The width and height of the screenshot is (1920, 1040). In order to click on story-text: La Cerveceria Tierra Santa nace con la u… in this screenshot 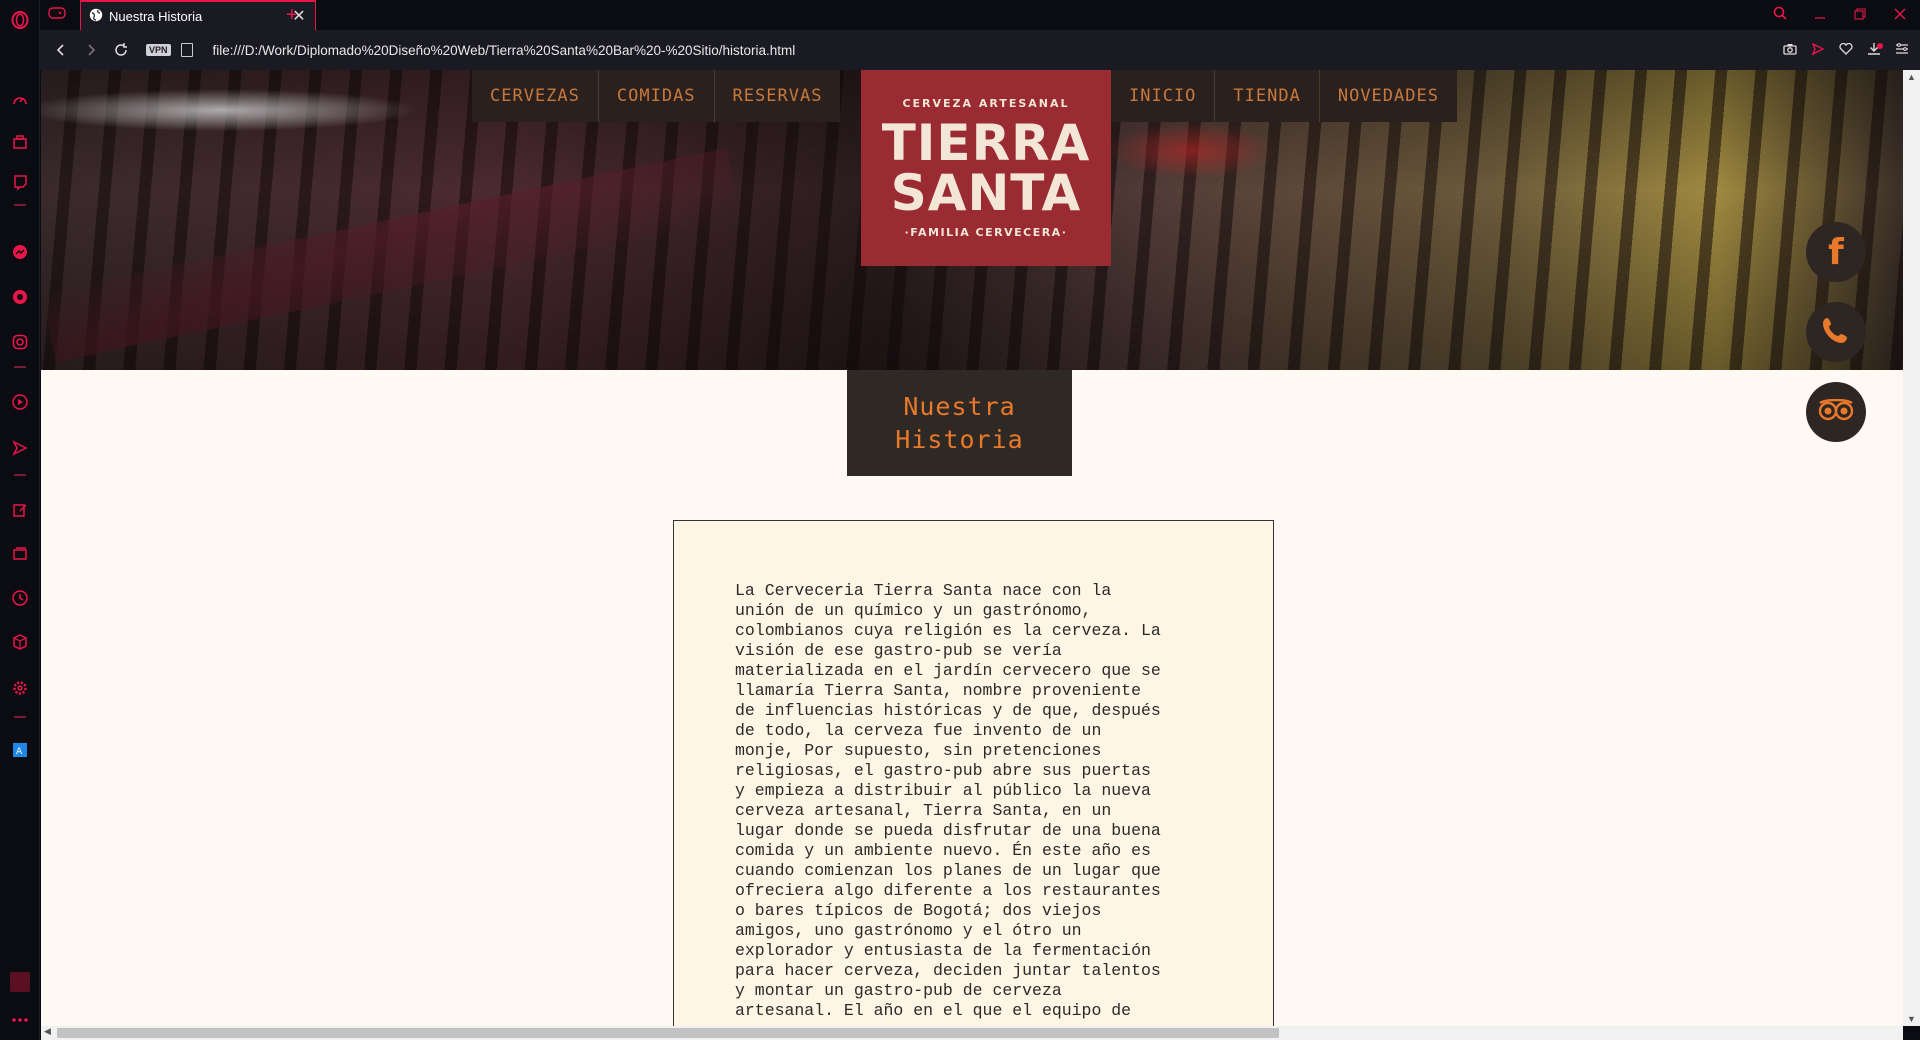, I will do `click(948, 800)`.